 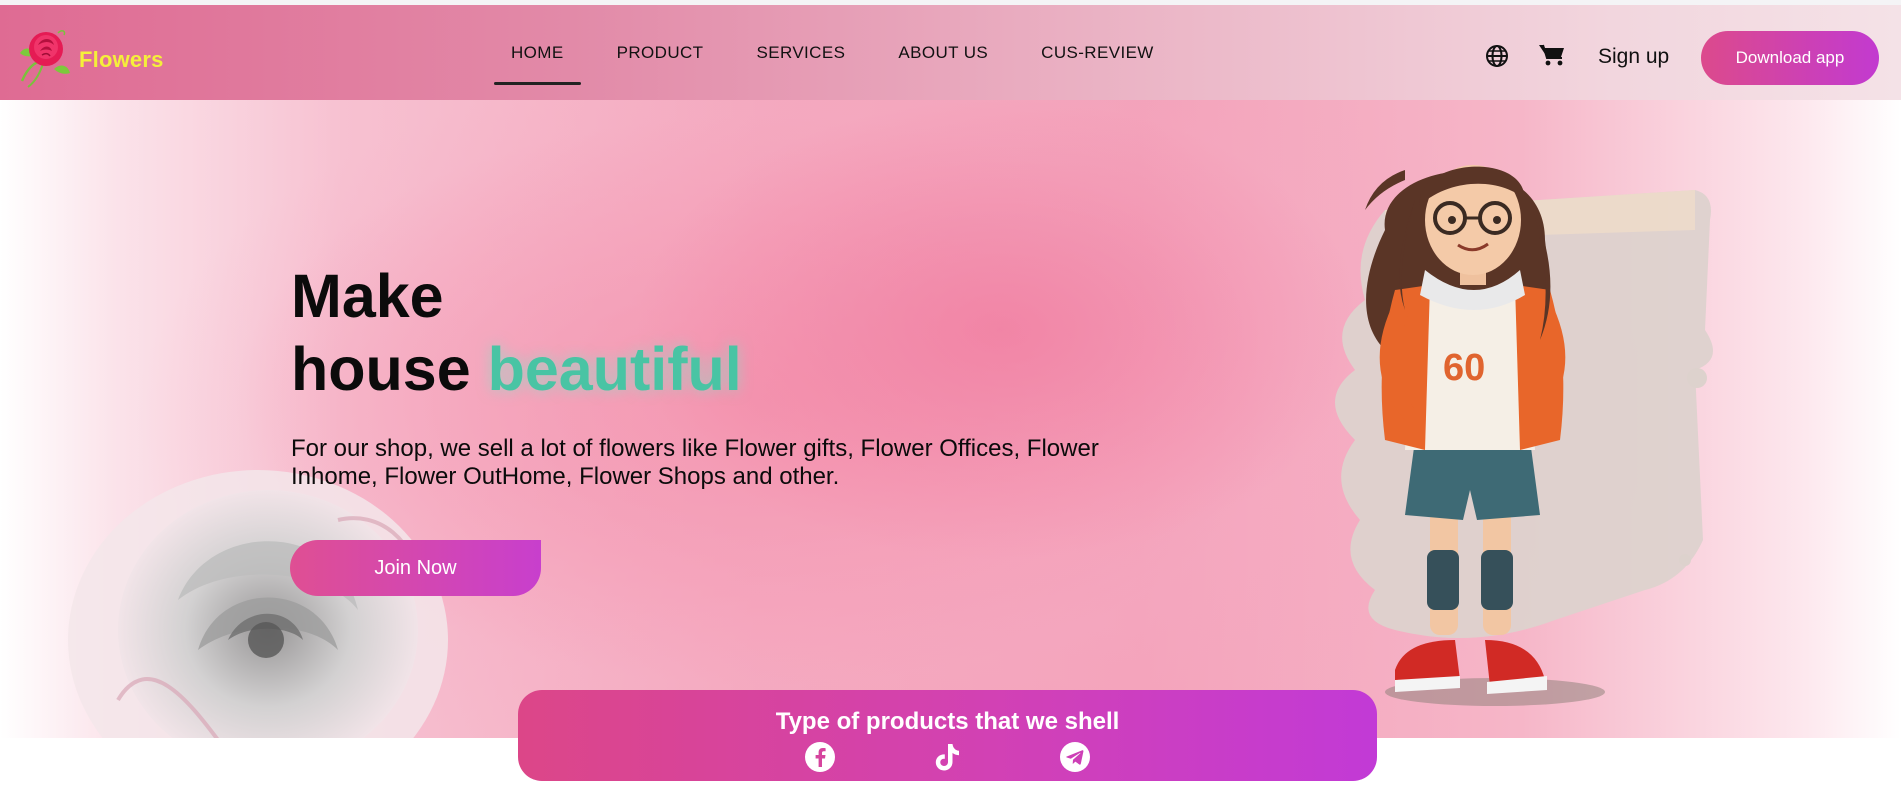 What do you see at coordinates (943, 52) in the screenshot?
I see `nav-item-about-us: ABOUT US` at bounding box center [943, 52].